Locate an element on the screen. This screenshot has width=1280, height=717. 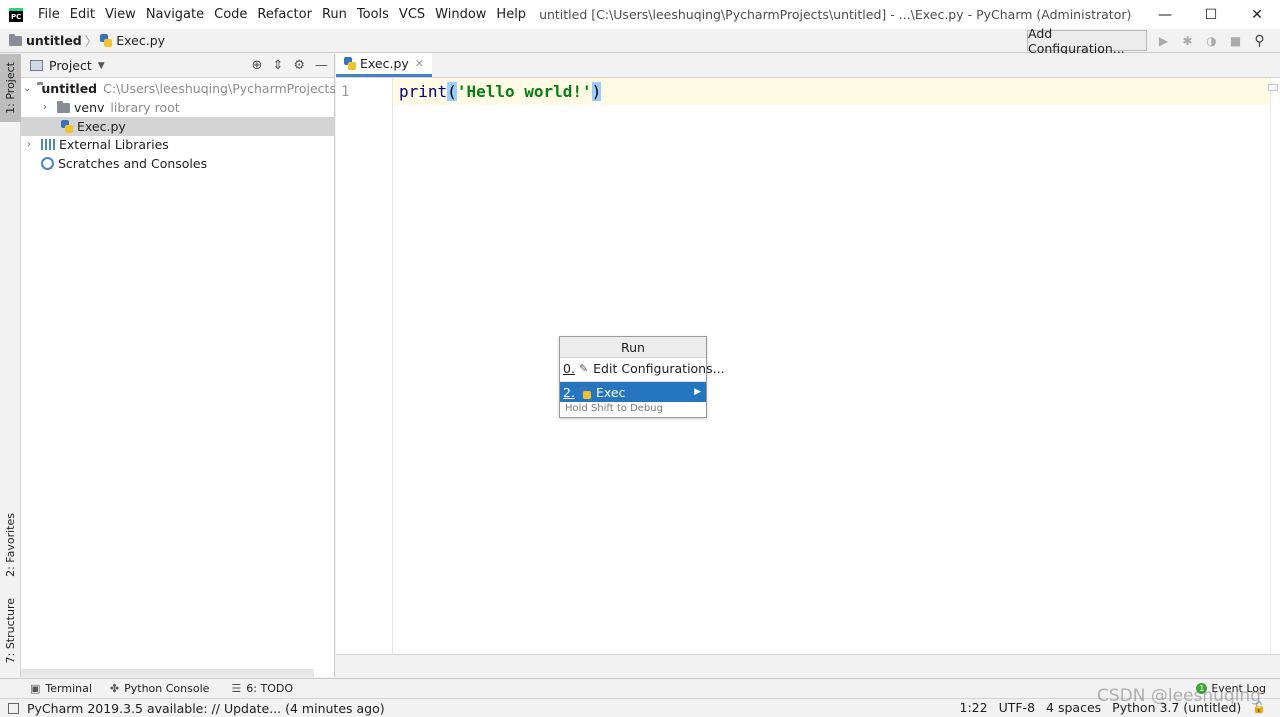
menu-navigate: Navigate is located at coordinates (175, 14).